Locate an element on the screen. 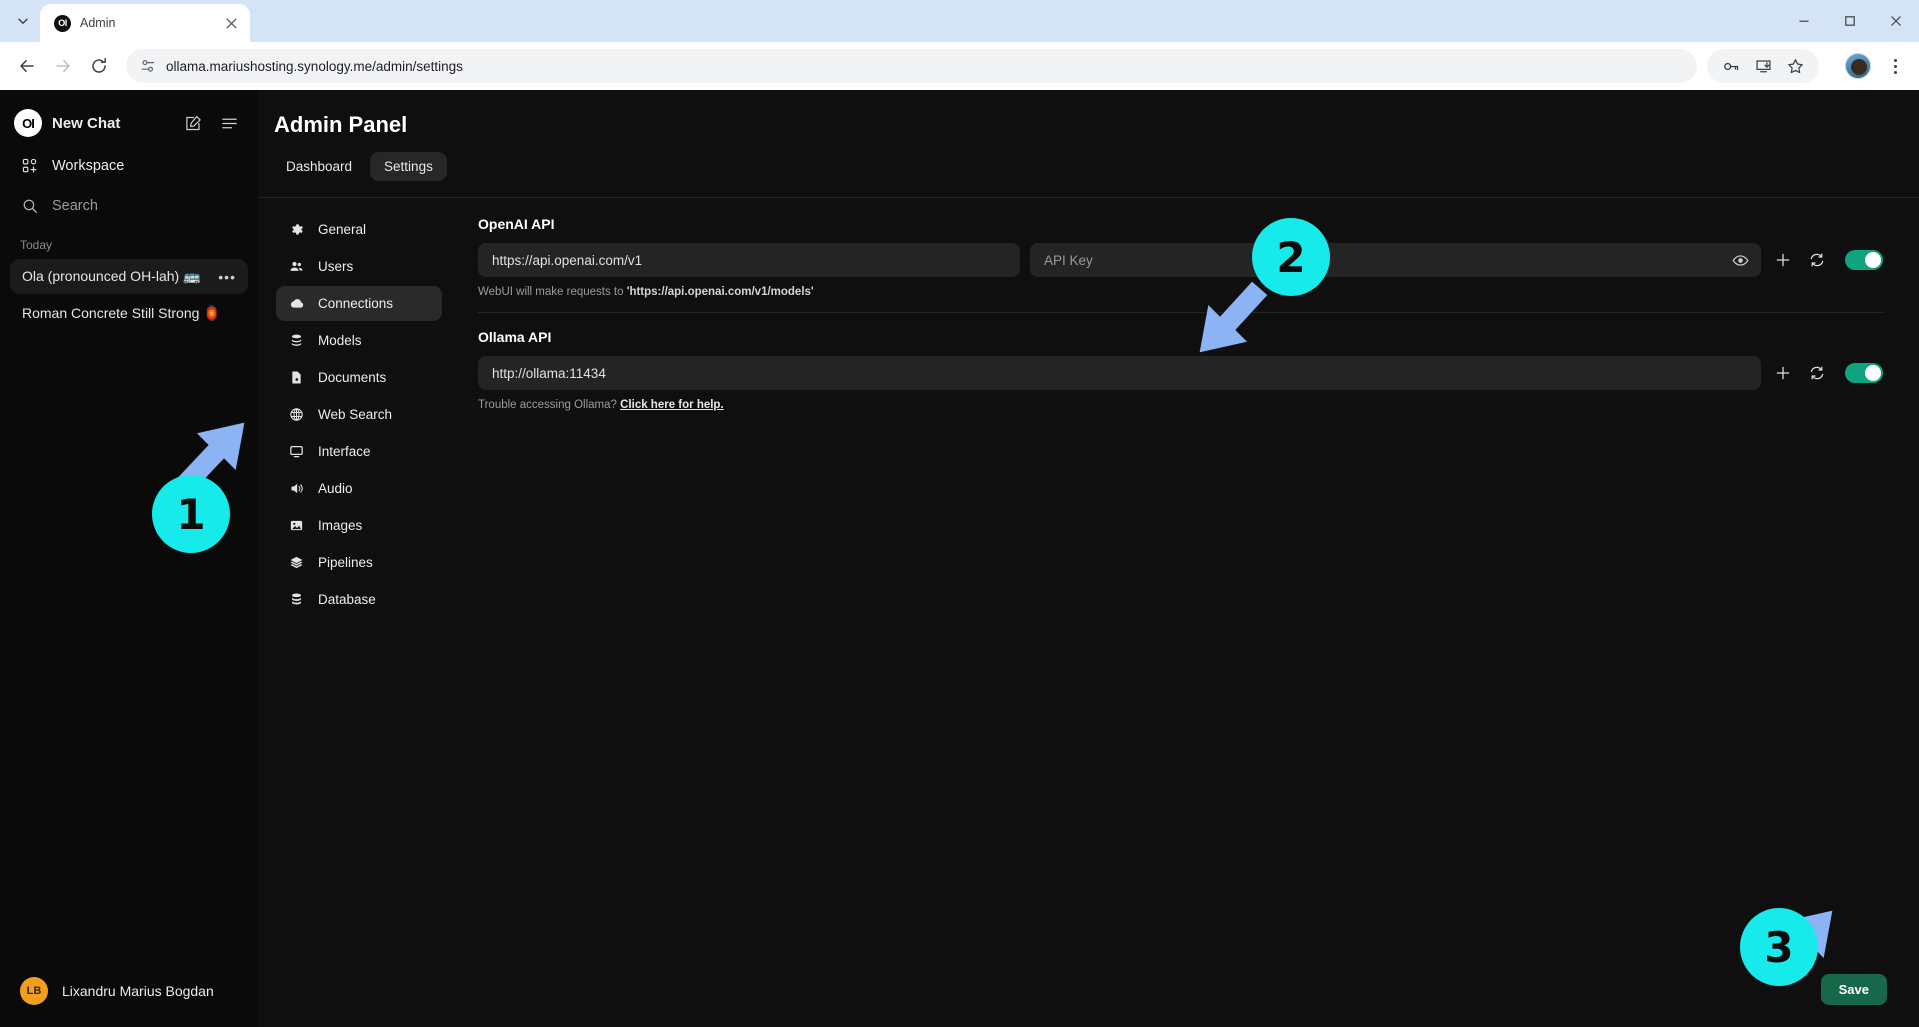 This screenshot has width=1919, height=1027. gear-icon is located at coordinates (296, 229).